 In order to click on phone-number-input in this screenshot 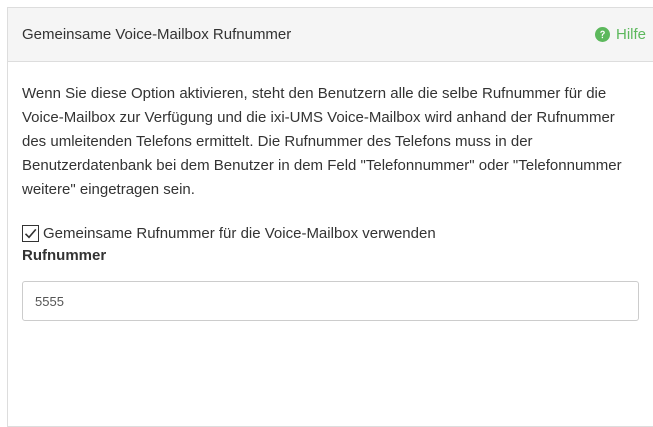, I will do `click(330, 301)`.